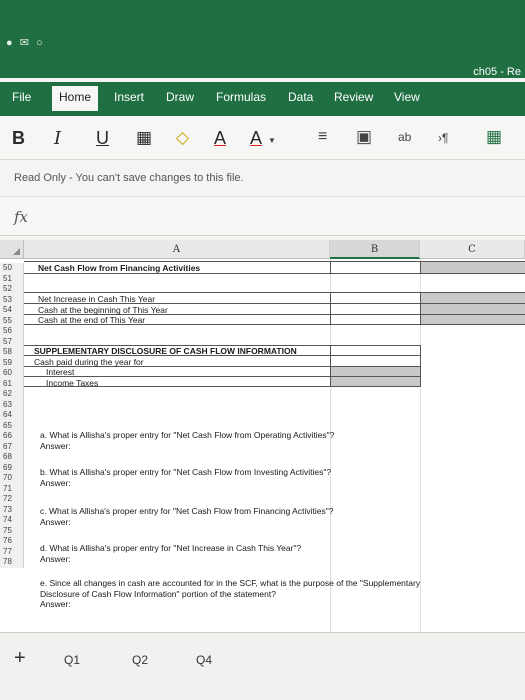 The image size is (525, 700). Describe the element at coordinates (375, 249) in the screenshot. I see `column-header-b: B` at that location.